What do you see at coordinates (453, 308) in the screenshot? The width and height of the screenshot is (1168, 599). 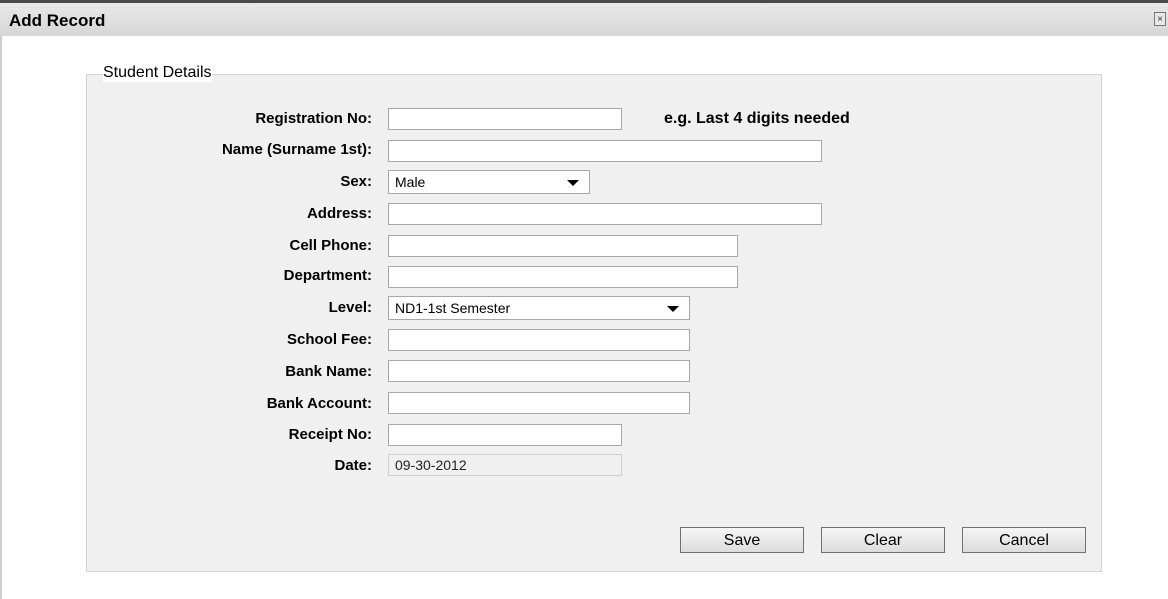 I see `level-select-value: ND1-1st Semester` at bounding box center [453, 308].